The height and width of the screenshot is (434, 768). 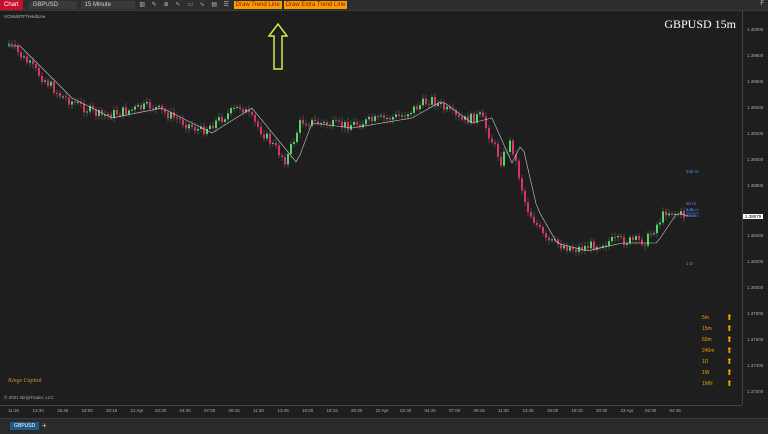 I want to click on pointer-icon: ↖, so click(x=178, y=5).